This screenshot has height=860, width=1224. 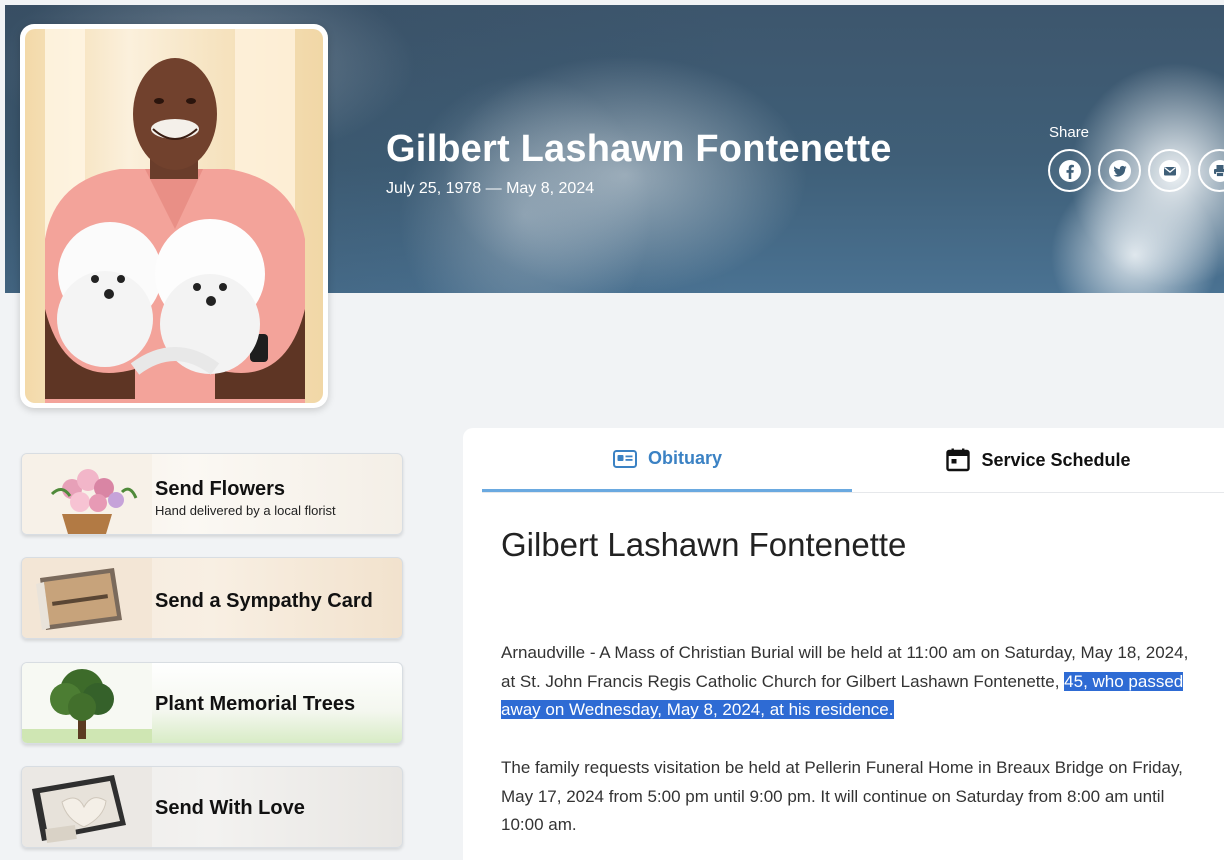 I want to click on calendar-icon, so click(x=958, y=460).